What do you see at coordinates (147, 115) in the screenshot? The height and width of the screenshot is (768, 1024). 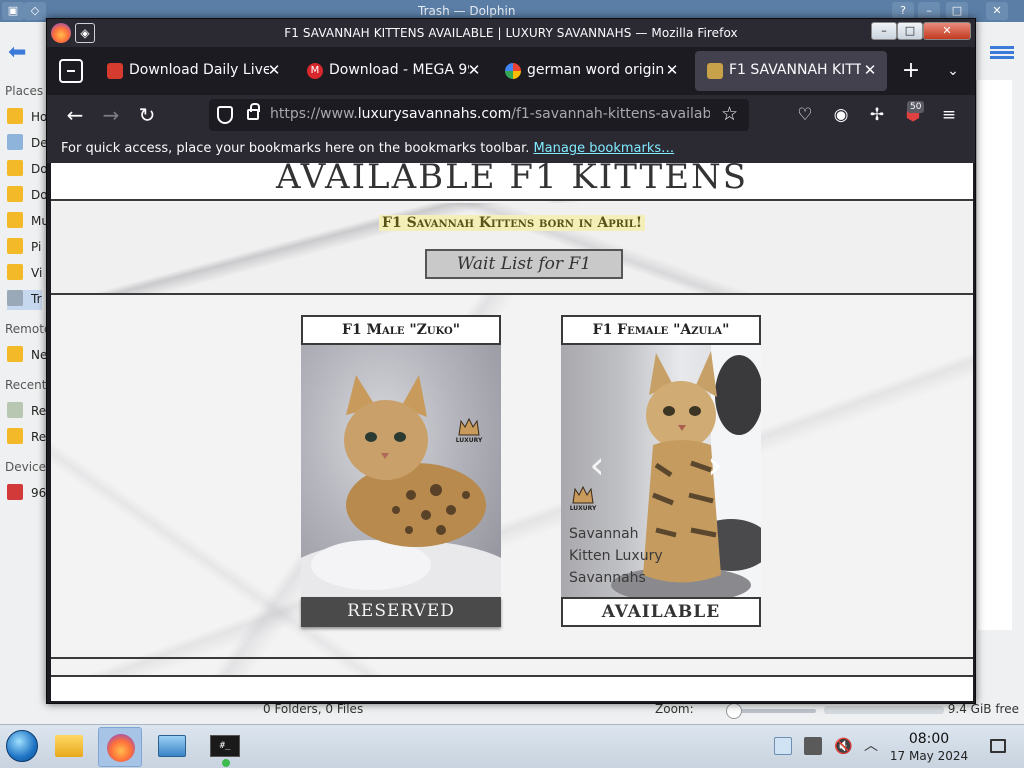 I see `reload-icon: ↻` at bounding box center [147, 115].